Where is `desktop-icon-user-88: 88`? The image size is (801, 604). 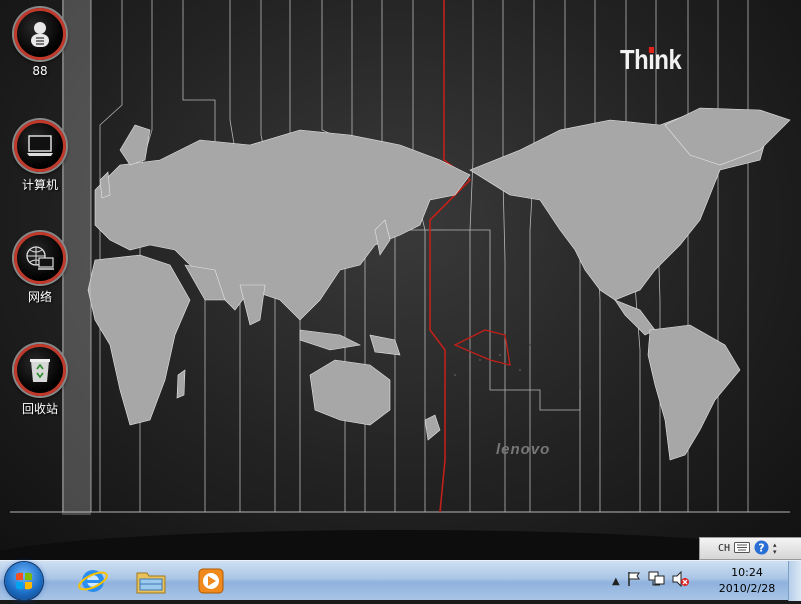 desktop-icon-user-88: 88 is located at coordinates (40, 43).